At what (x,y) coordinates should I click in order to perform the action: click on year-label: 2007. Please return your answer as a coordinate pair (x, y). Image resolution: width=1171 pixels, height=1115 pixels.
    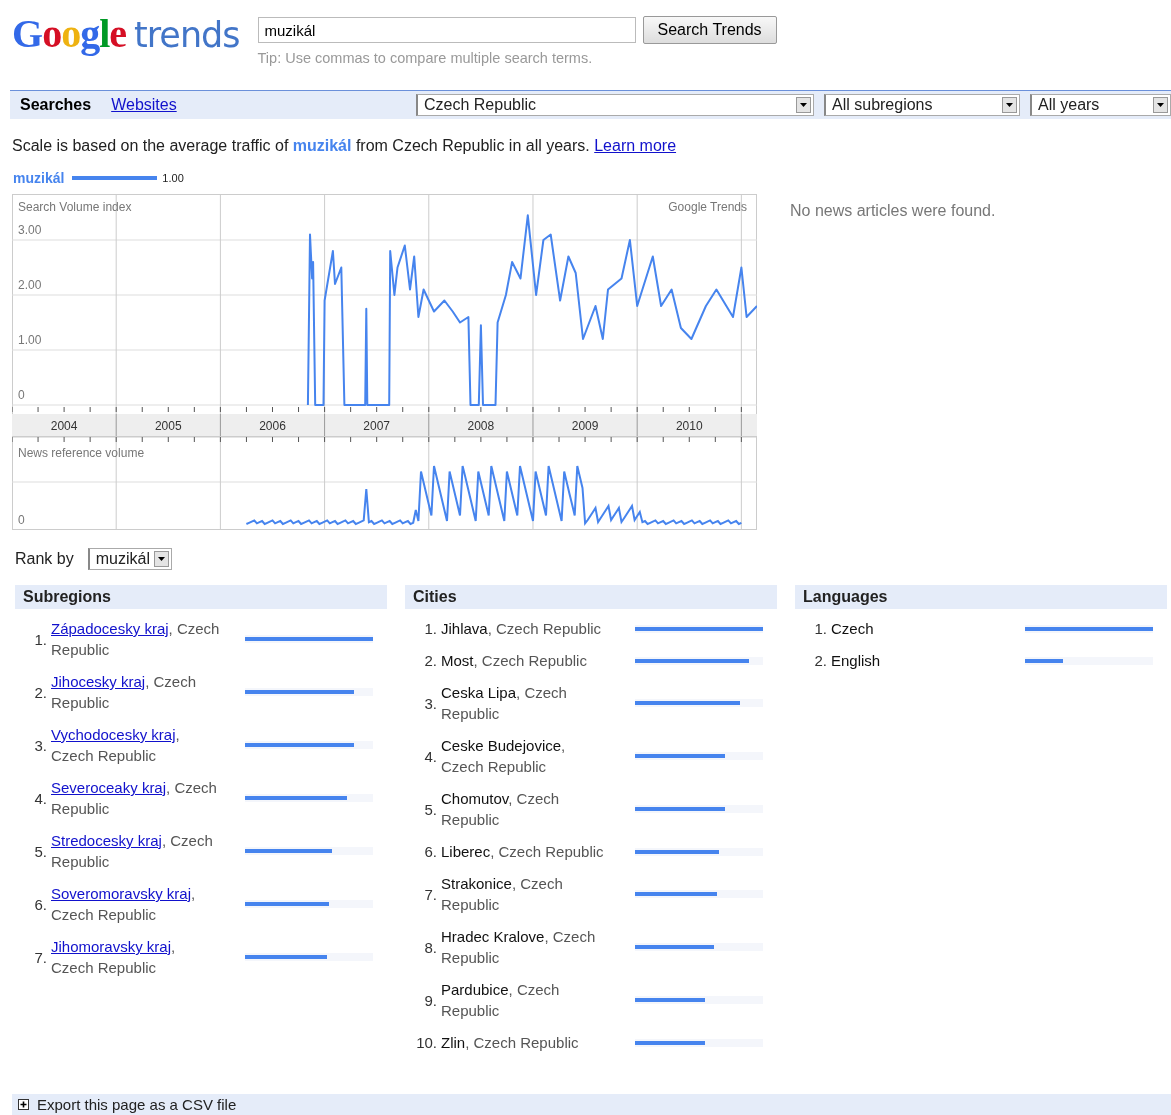
    Looking at the image, I should click on (377, 426).